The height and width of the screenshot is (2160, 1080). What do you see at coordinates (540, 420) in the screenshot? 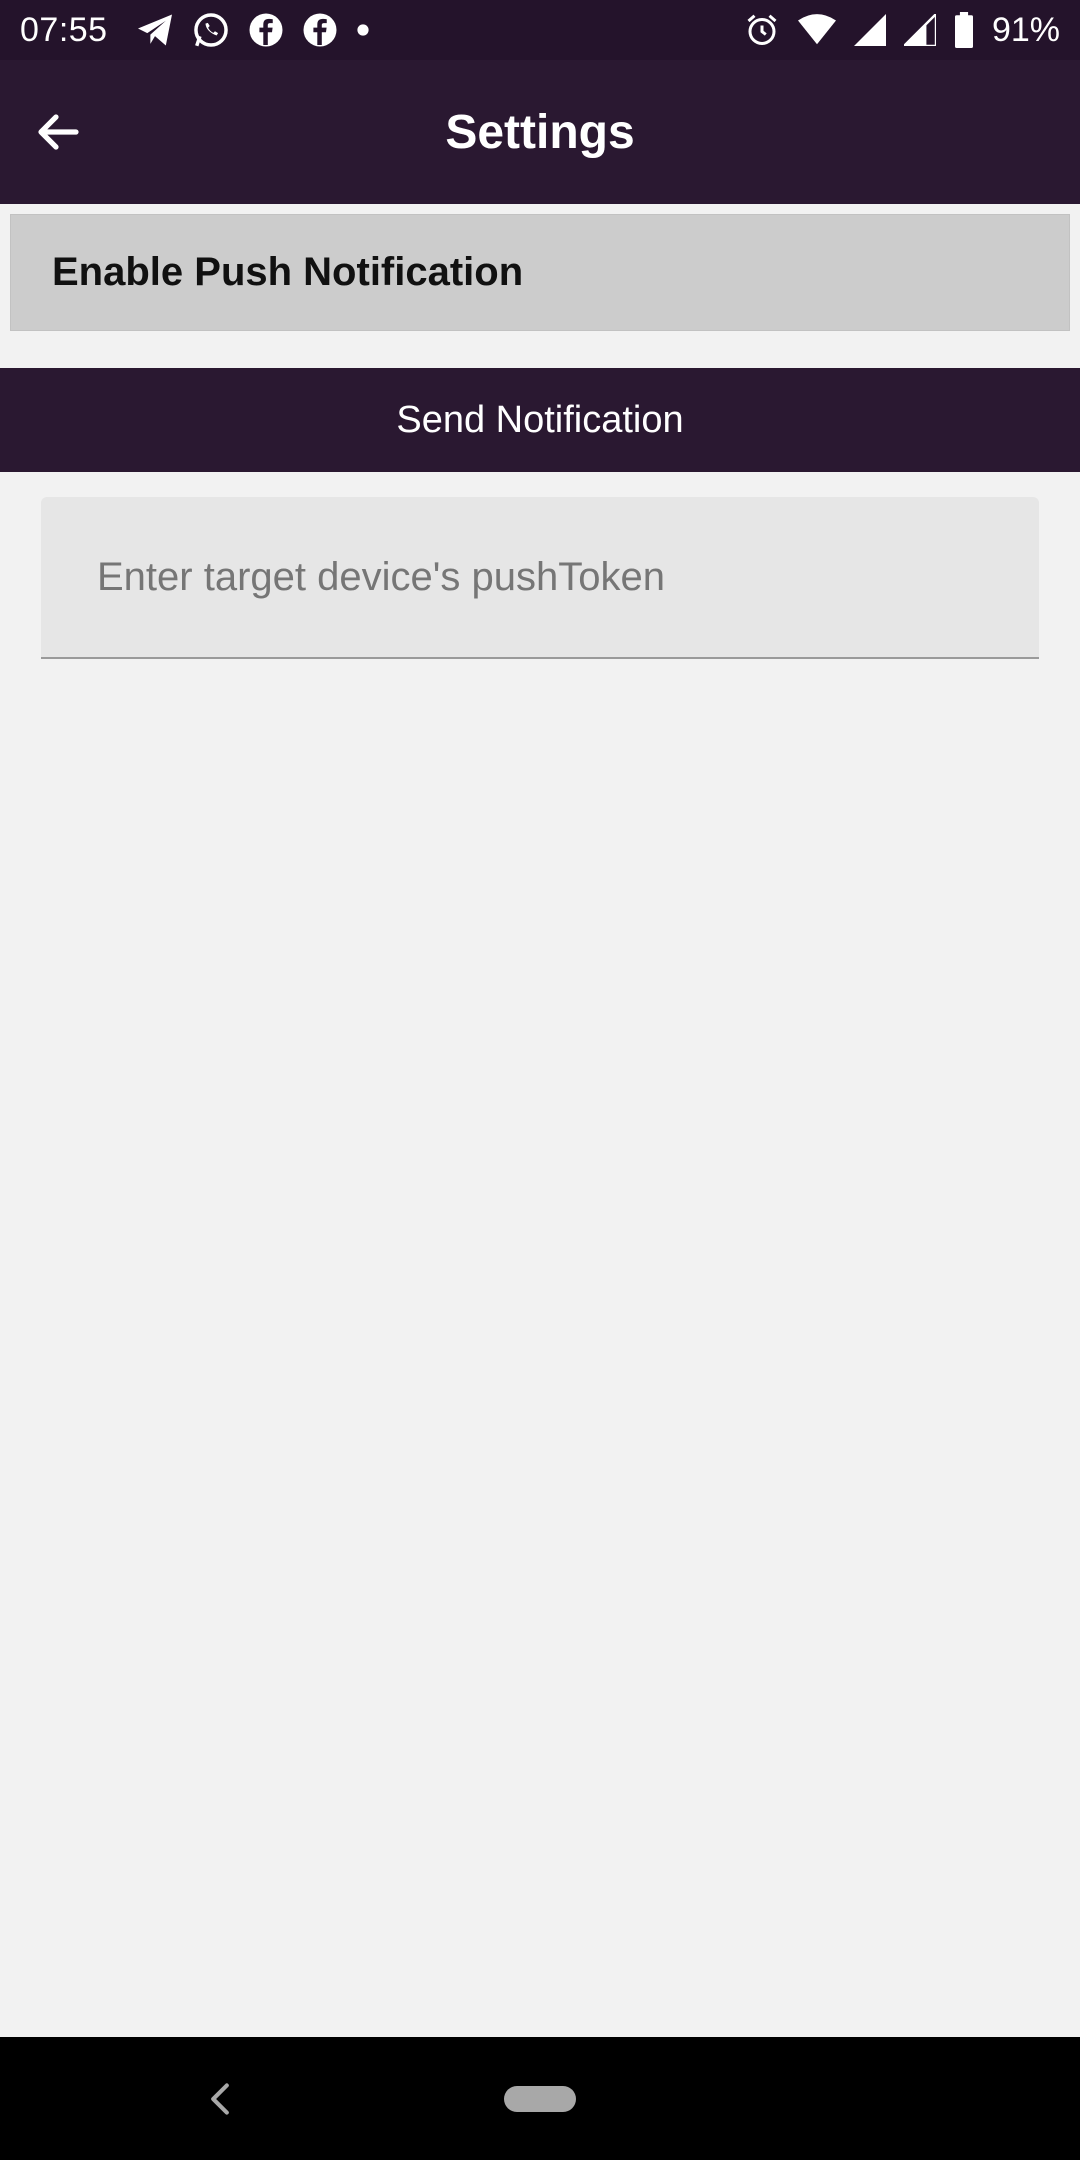
I see `send-notification-button: Send Notification` at bounding box center [540, 420].